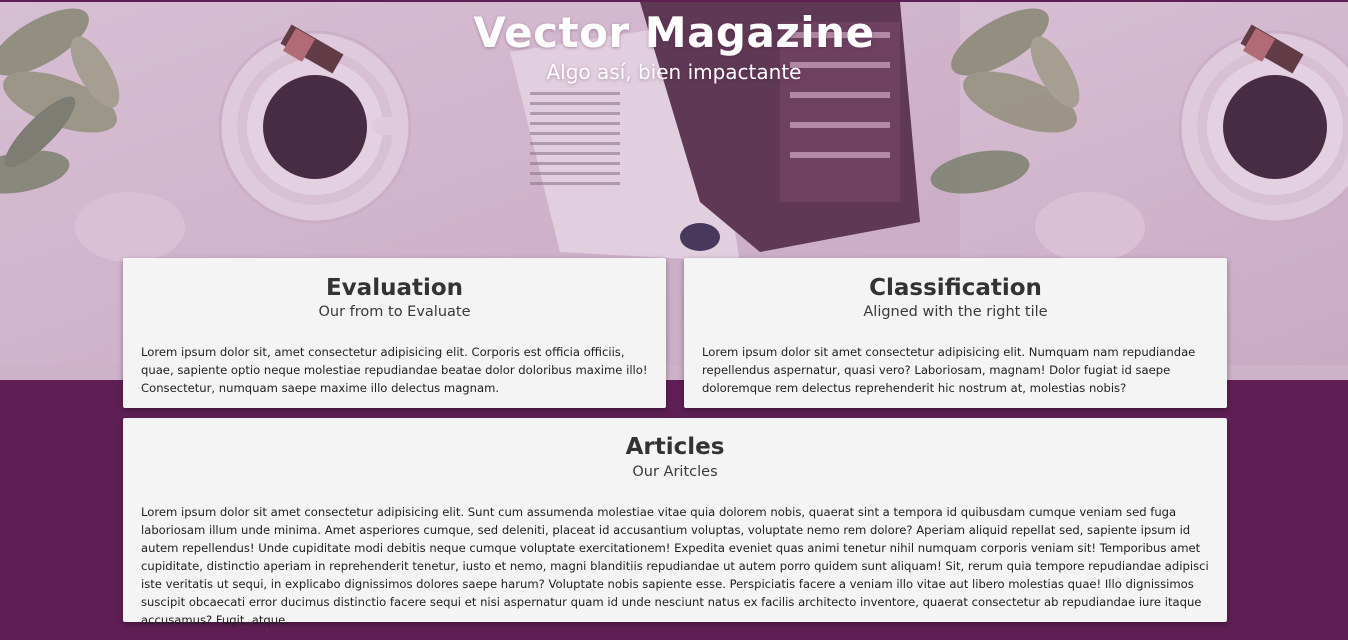  I want to click on site-subtitle: Algo así, bien impactante, so click(674, 72).